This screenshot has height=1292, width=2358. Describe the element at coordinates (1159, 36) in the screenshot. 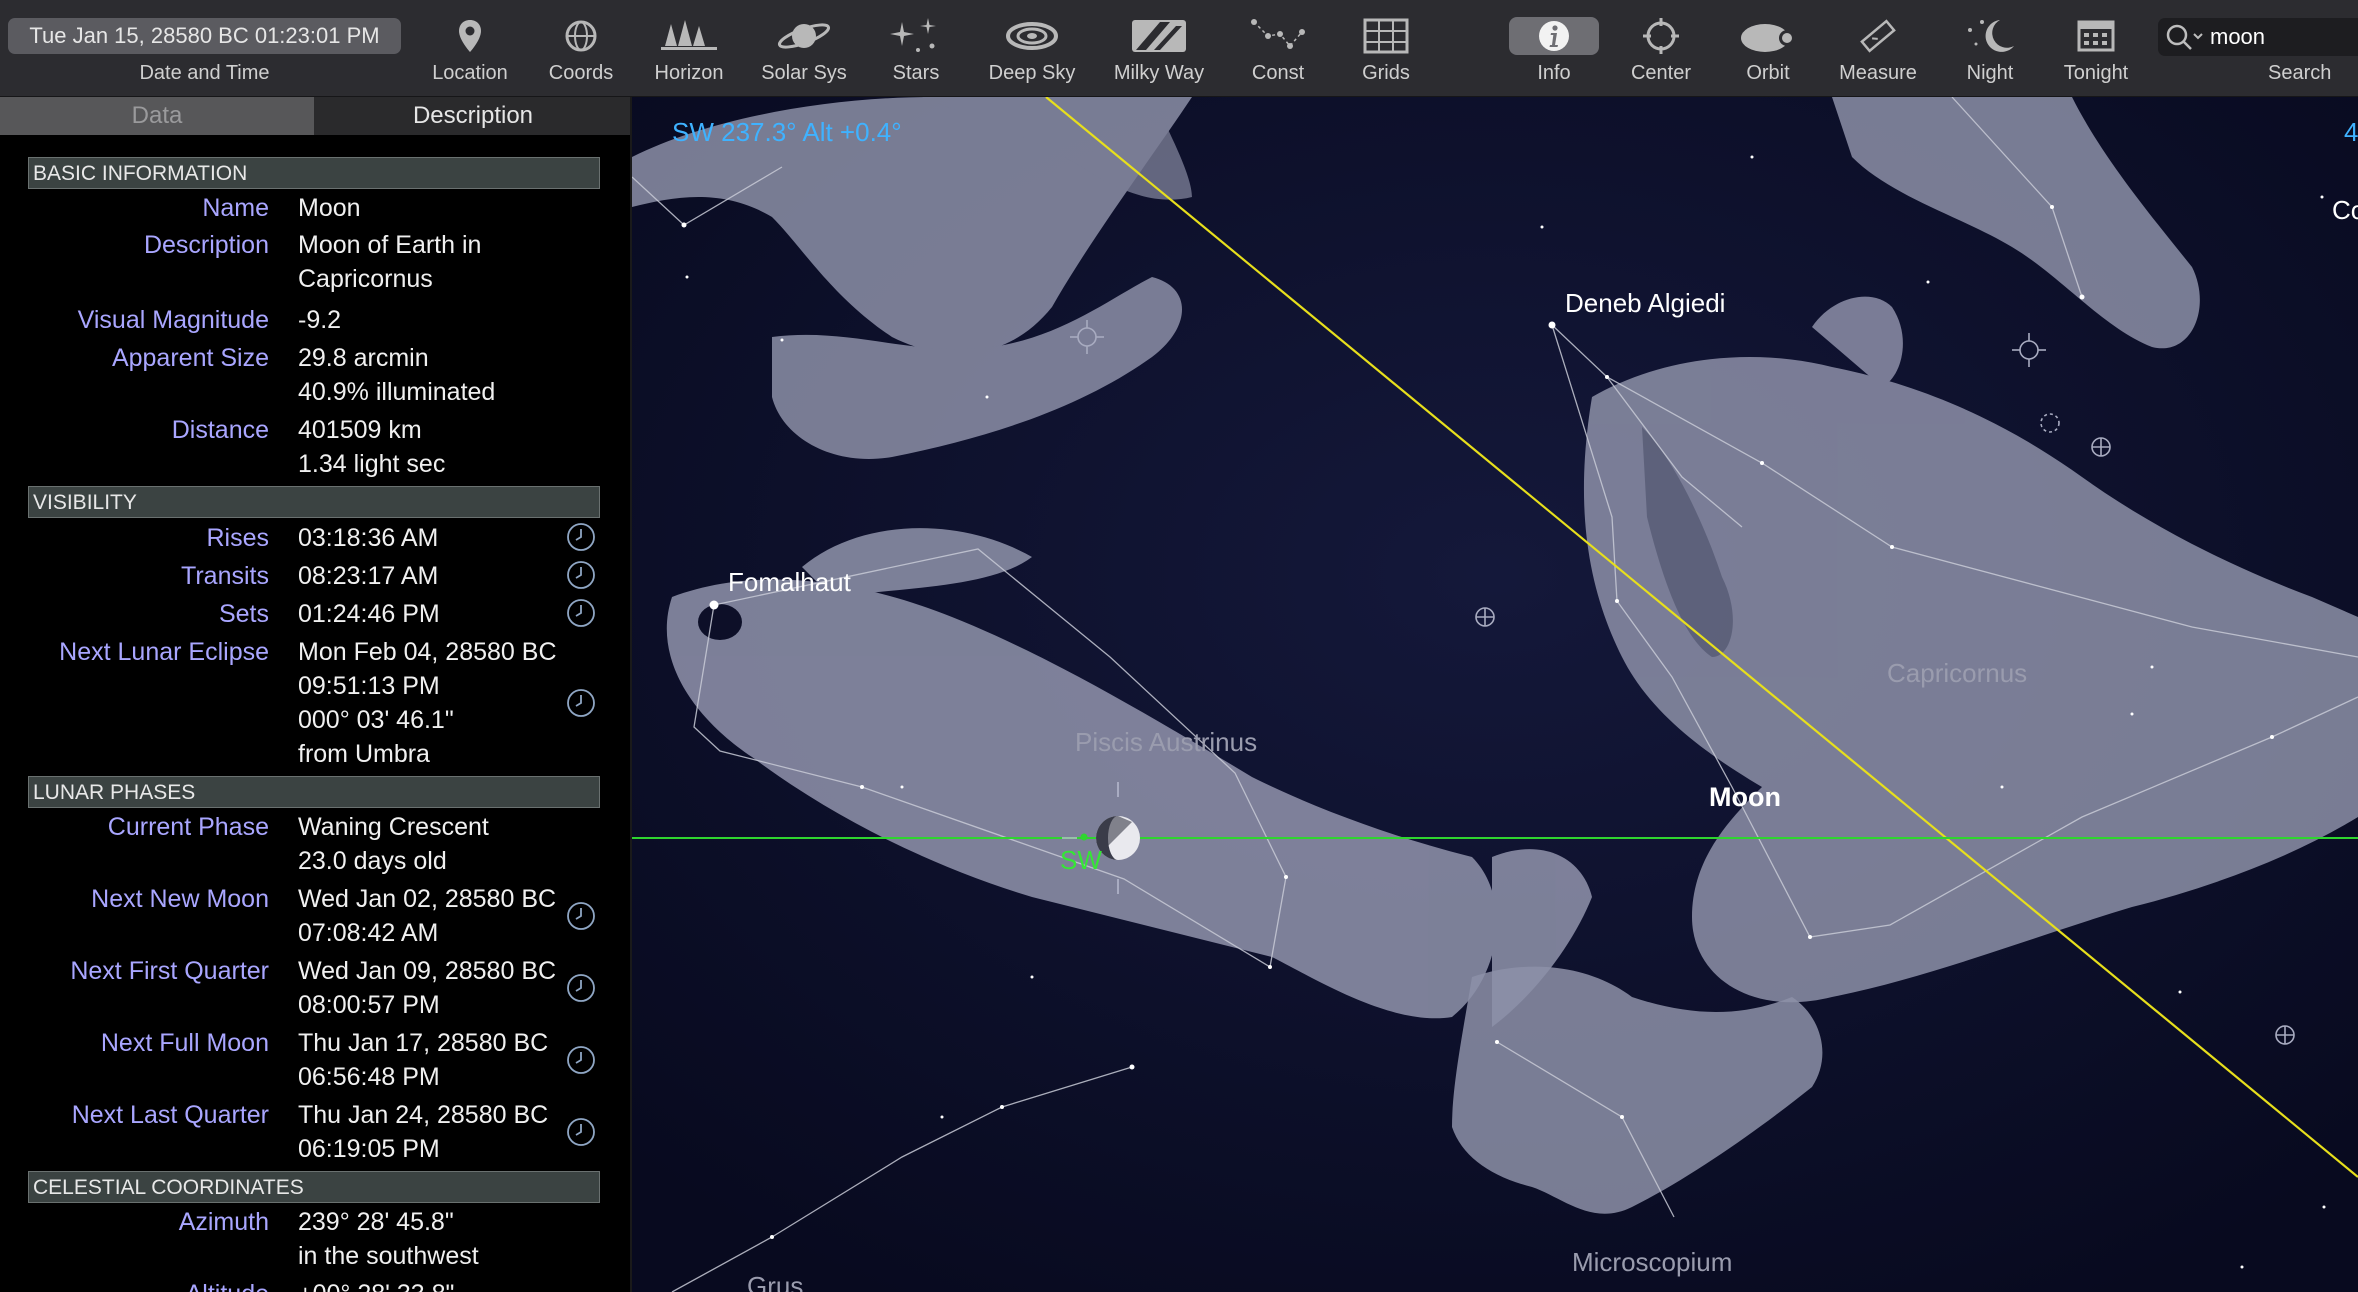

I see `milky-way-icon` at that location.